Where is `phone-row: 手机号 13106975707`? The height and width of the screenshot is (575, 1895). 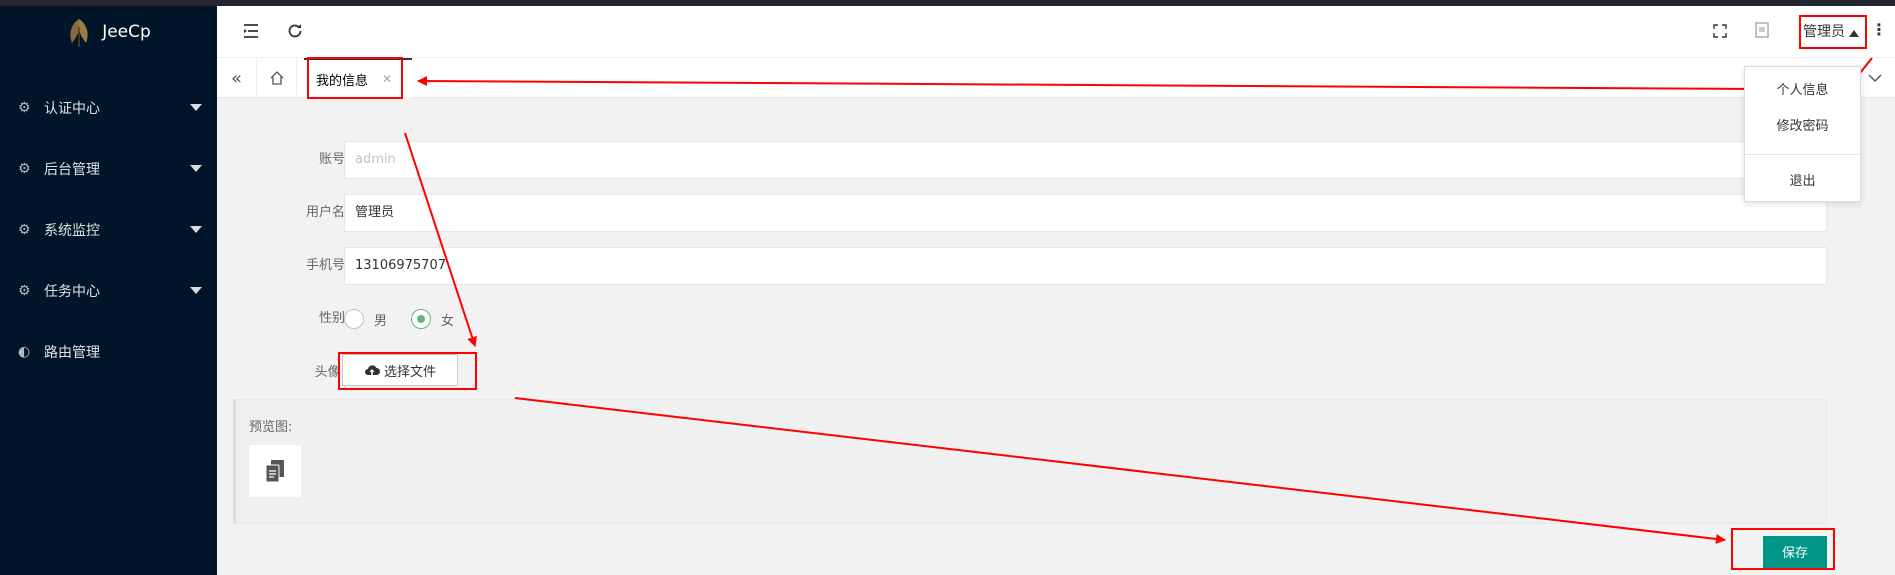 phone-row: 手机号 13106975707 is located at coordinates (1022, 266).